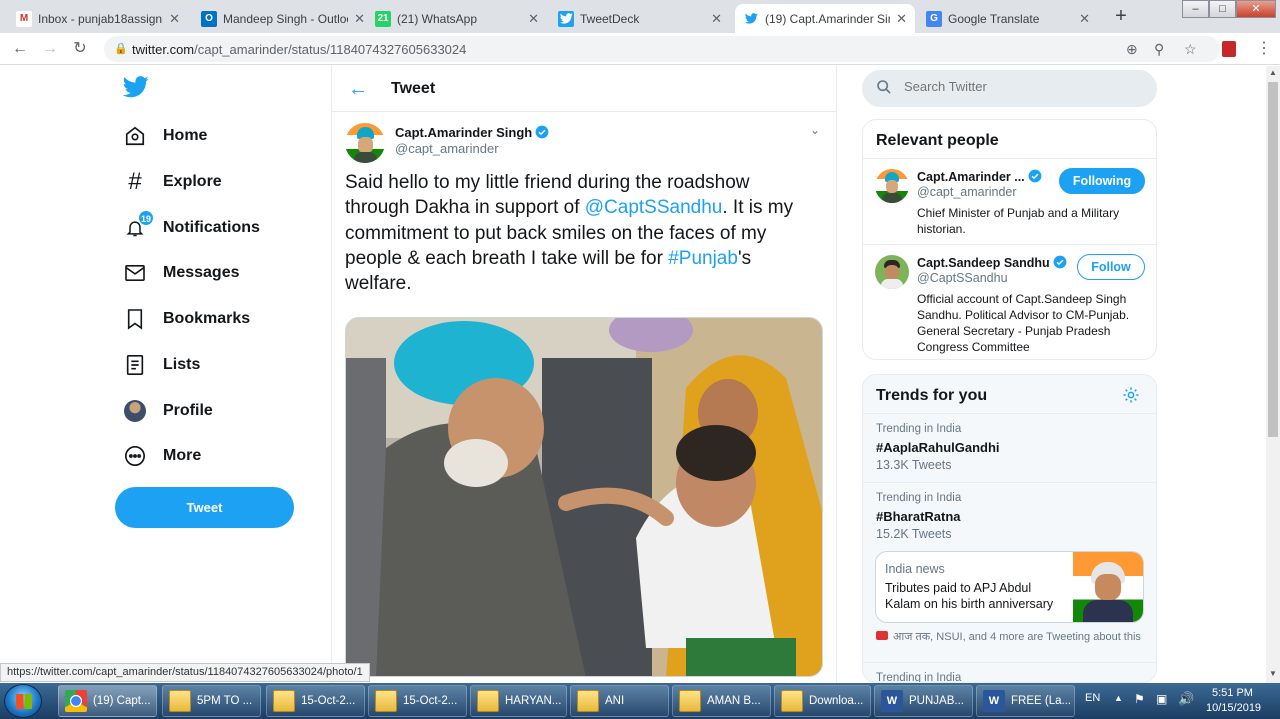 The height and width of the screenshot is (719, 1280). Describe the element at coordinates (161, 365) in the screenshot. I see `nav-lists: Lists` at that location.